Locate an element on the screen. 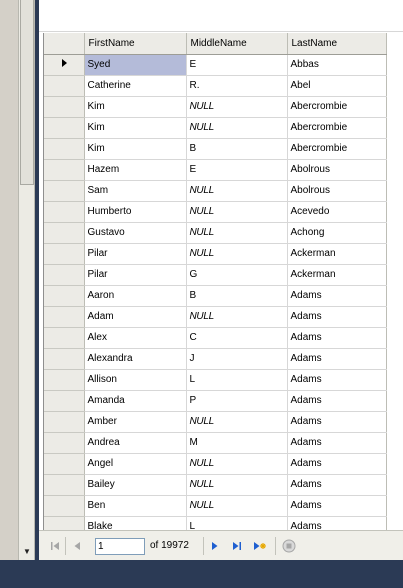  column-header-lastname: LastName is located at coordinates (337, 44).